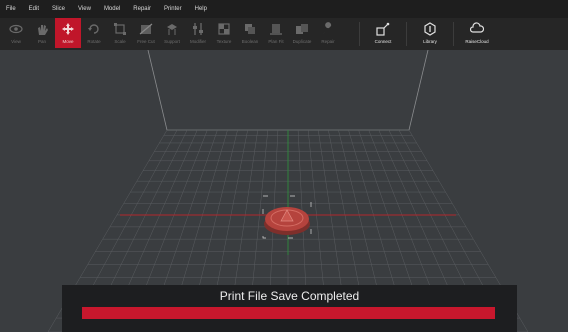  I want to click on tool-view-button: View, so click(16, 33).